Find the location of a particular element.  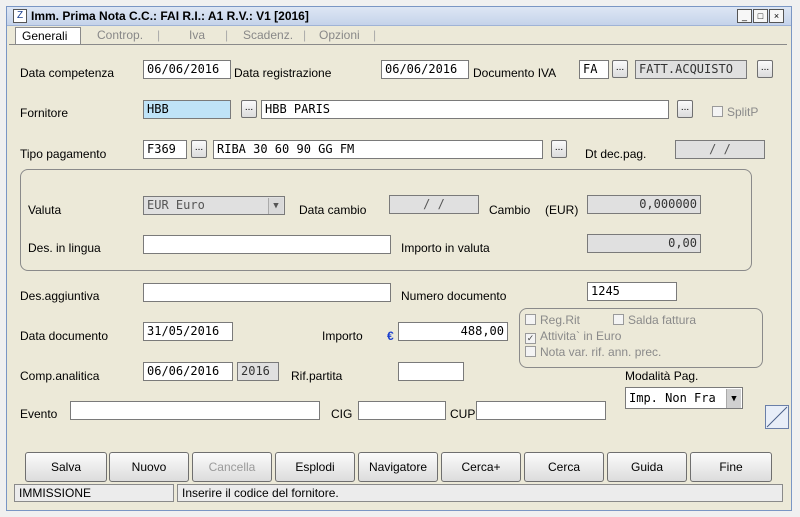

data-documento-field: 31/05/2016 is located at coordinates (188, 331).